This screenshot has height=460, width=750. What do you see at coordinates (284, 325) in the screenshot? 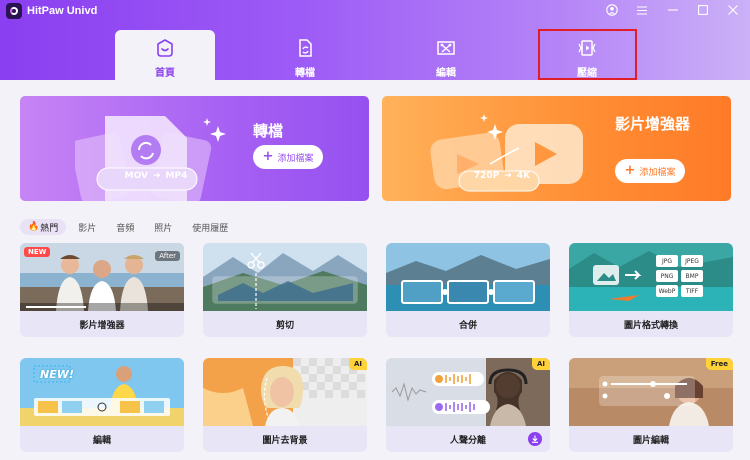
I see `card-label: 剪切` at bounding box center [284, 325].